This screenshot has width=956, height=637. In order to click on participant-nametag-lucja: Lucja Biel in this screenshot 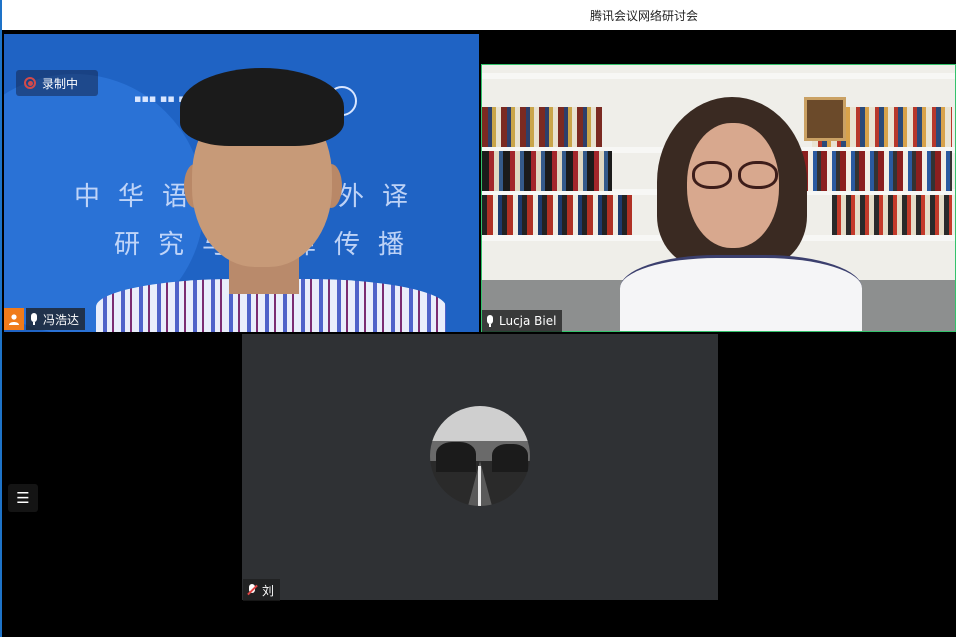, I will do `click(522, 321)`.